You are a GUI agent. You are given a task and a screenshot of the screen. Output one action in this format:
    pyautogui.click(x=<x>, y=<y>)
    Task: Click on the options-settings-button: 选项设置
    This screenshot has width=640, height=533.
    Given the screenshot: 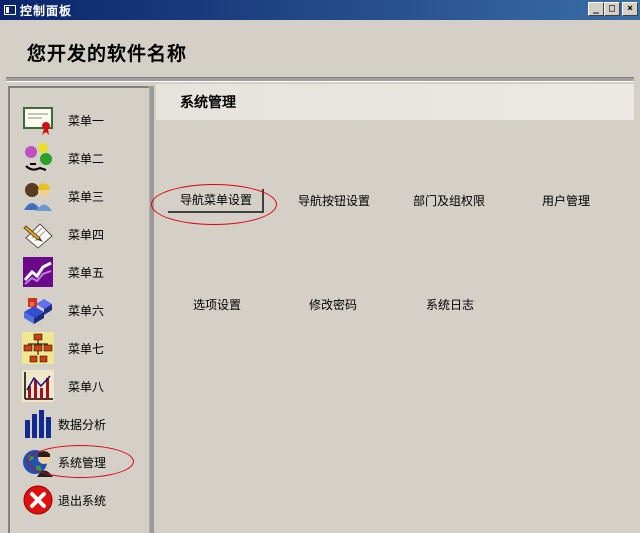 What is the action you would take?
    pyautogui.click(x=217, y=304)
    